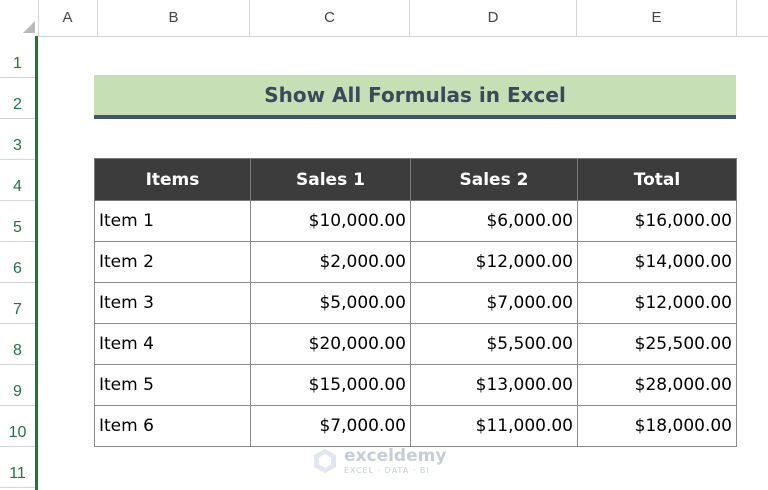 The width and height of the screenshot is (768, 490). What do you see at coordinates (19, 18) in the screenshot?
I see `select-all-corner` at bounding box center [19, 18].